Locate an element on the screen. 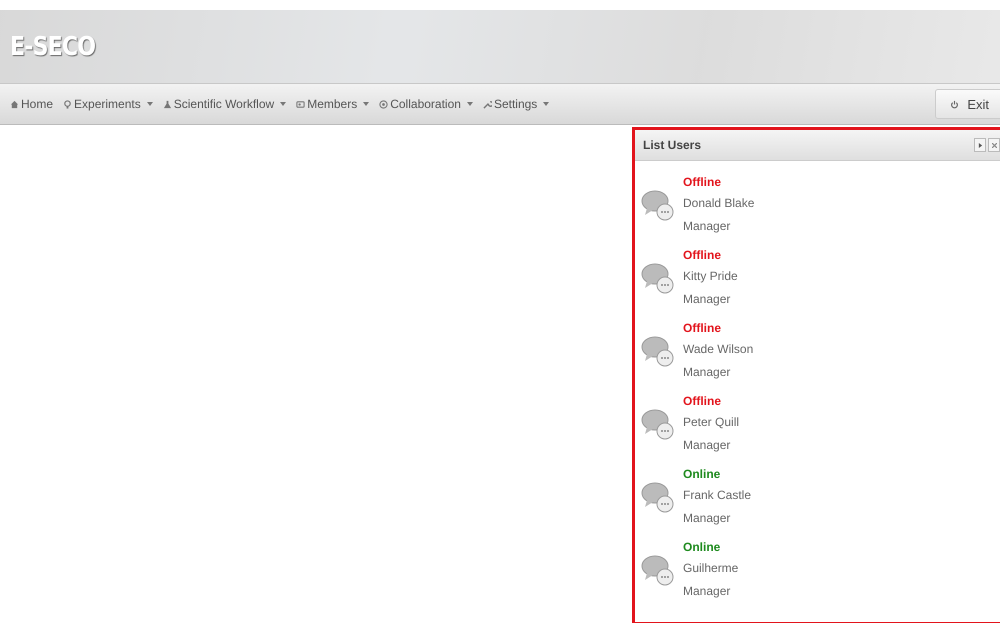  globe-icon is located at coordinates (383, 104).